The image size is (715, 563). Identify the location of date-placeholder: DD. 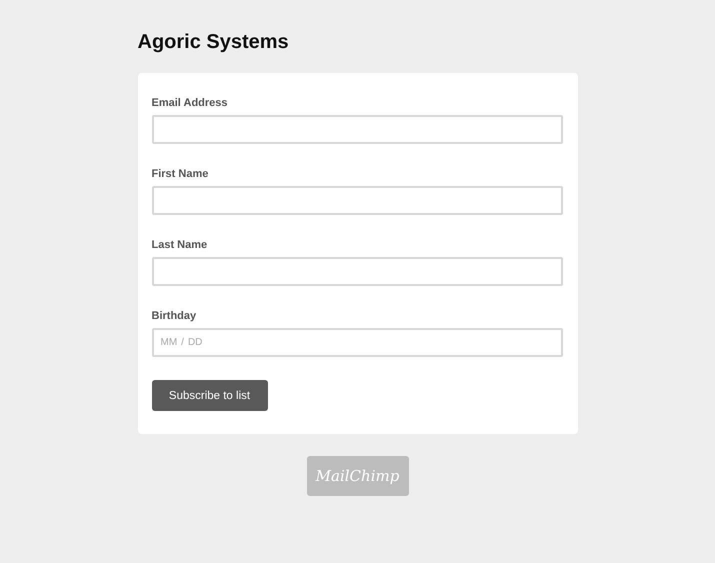
(195, 342).